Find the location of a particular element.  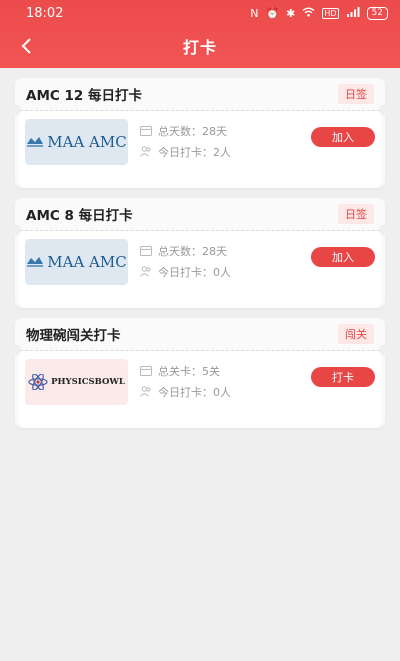

wifi-icon is located at coordinates (308, 13).